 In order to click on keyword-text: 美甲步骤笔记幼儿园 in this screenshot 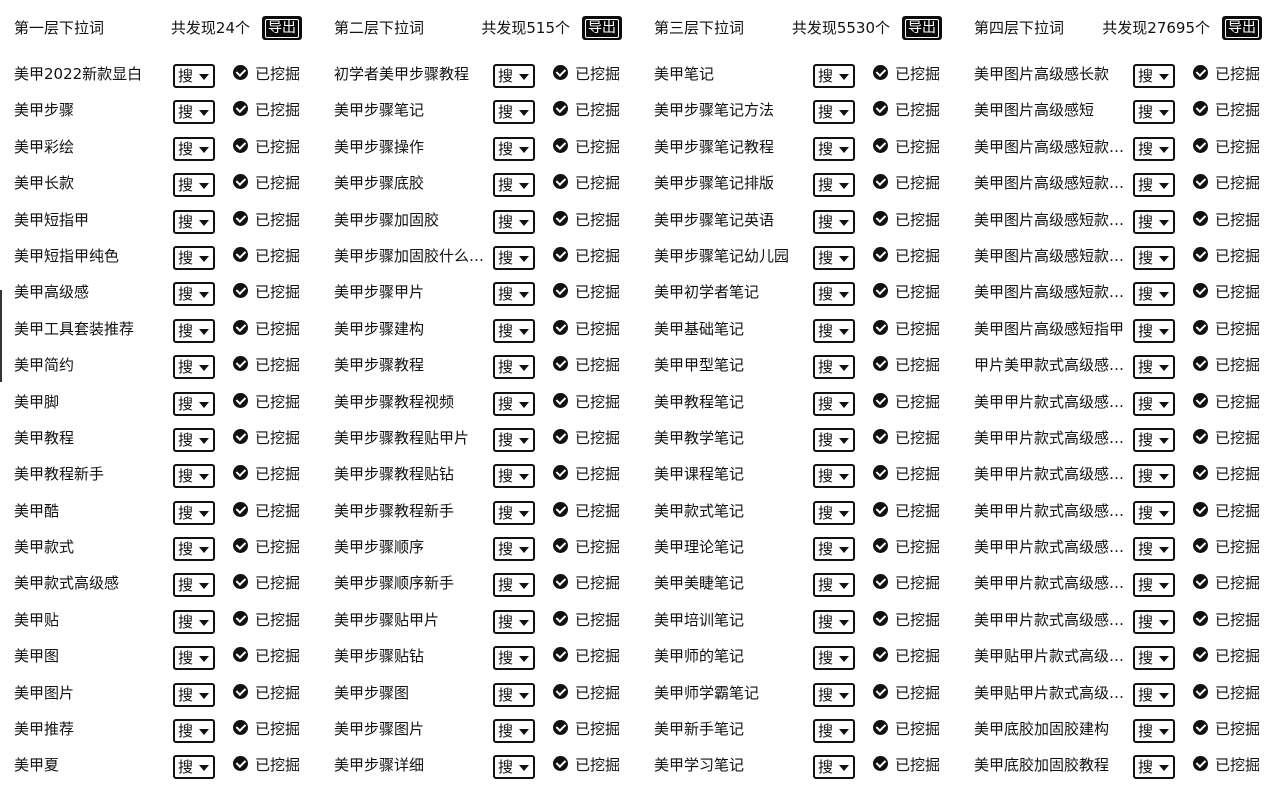, I will do `click(733, 256)`.